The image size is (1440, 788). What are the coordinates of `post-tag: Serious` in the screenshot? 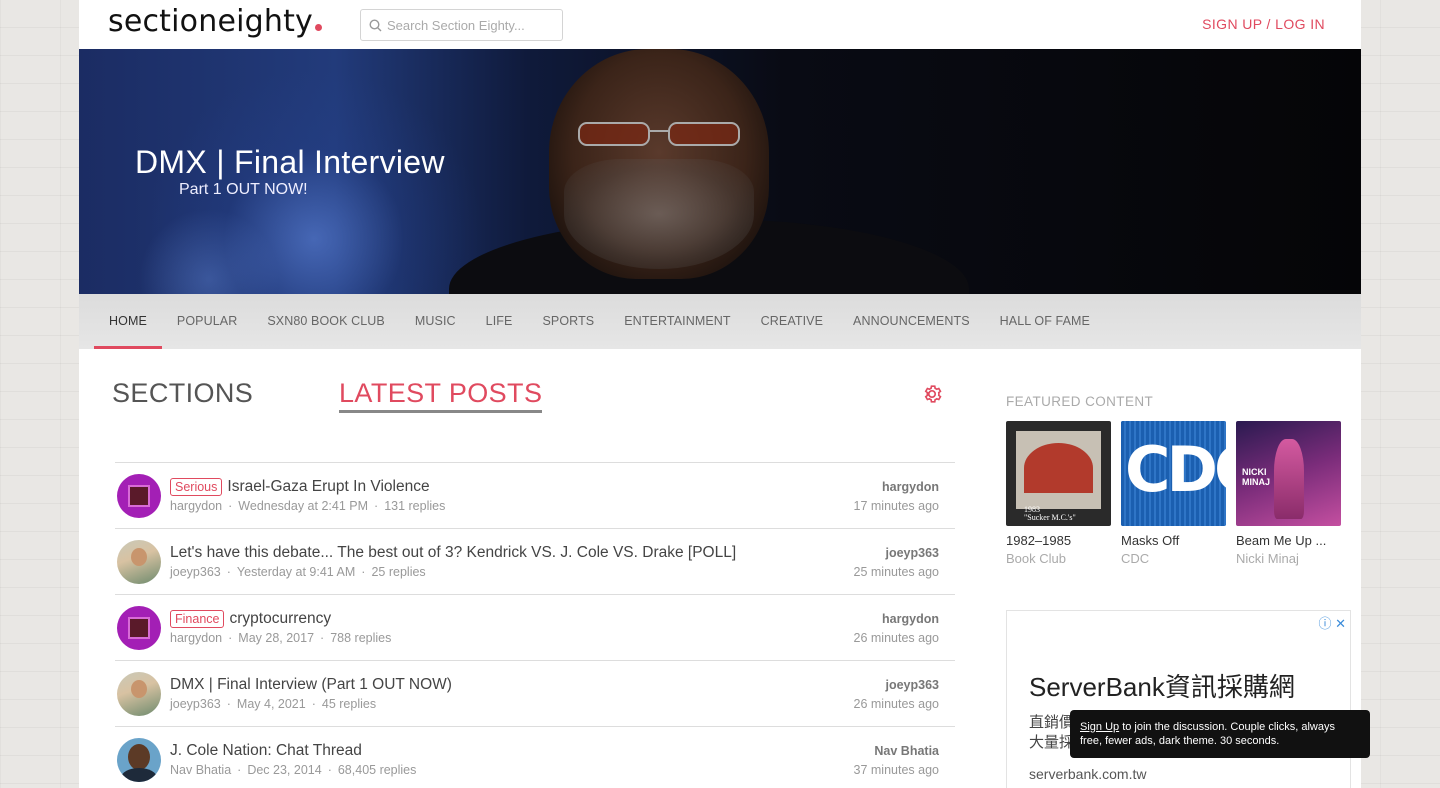 It's located at (196, 487).